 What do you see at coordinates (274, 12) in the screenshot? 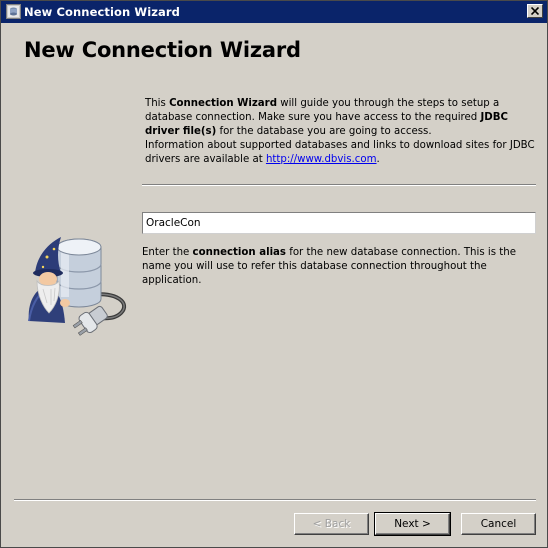
I see `title-bar: New Connection Wizard` at bounding box center [274, 12].